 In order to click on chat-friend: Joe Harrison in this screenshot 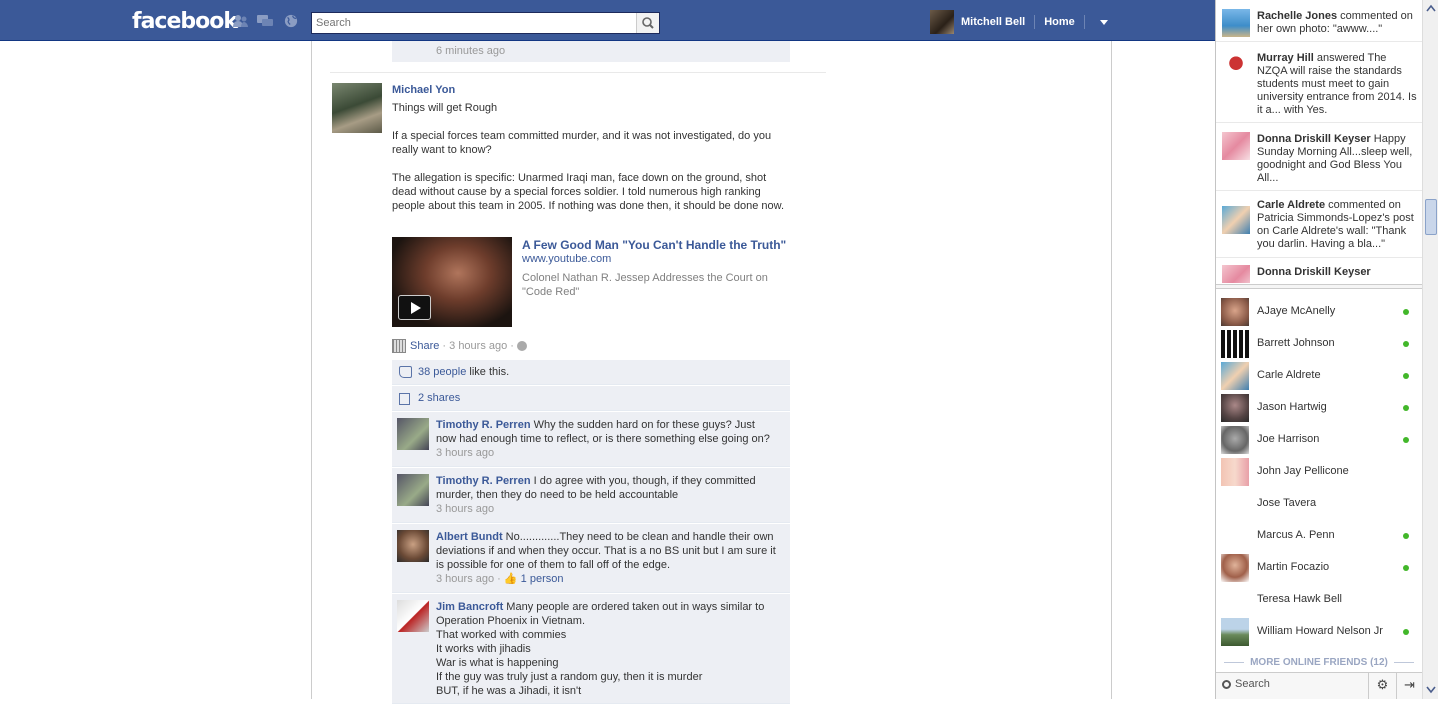, I will do `click(1319, 440)`.